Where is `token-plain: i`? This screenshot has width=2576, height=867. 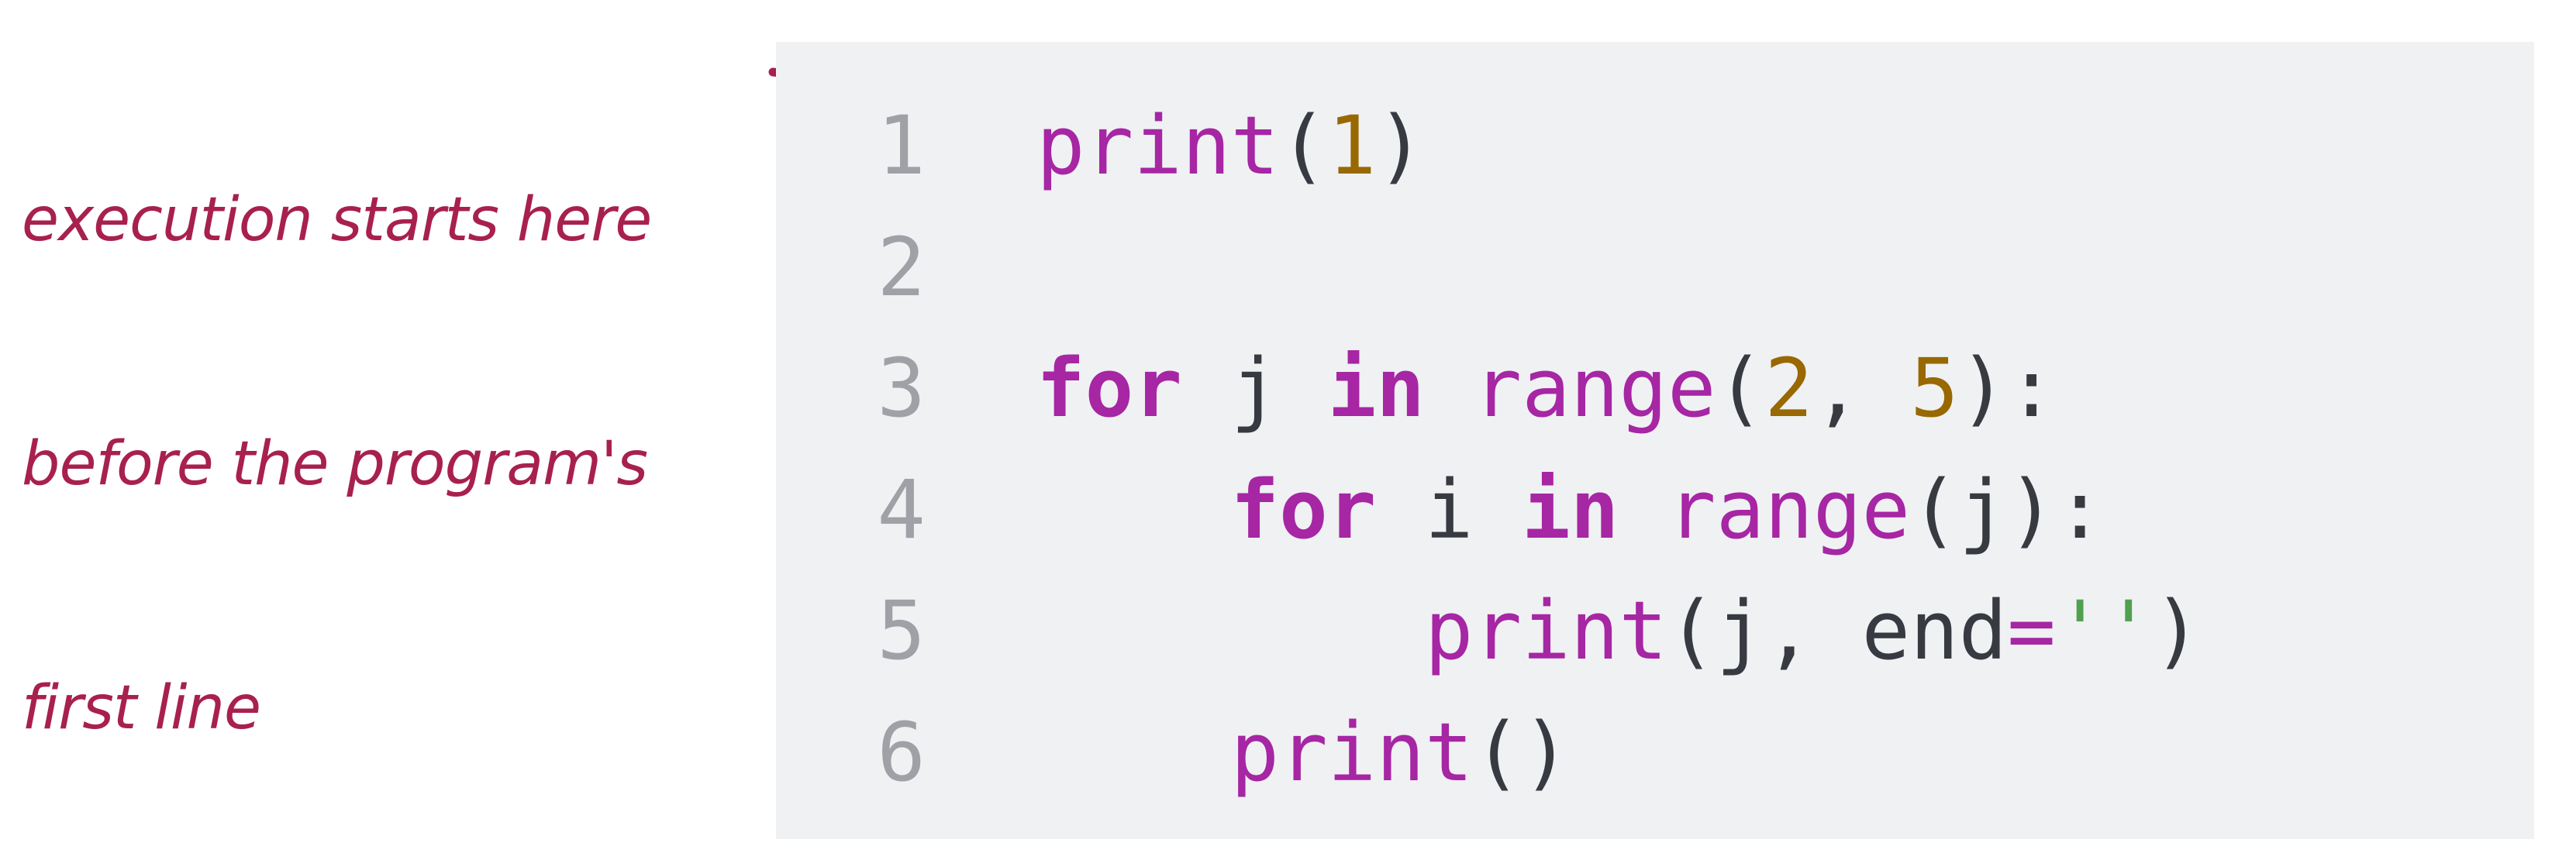
token-plain: i is located at coordinates (1449, 509).